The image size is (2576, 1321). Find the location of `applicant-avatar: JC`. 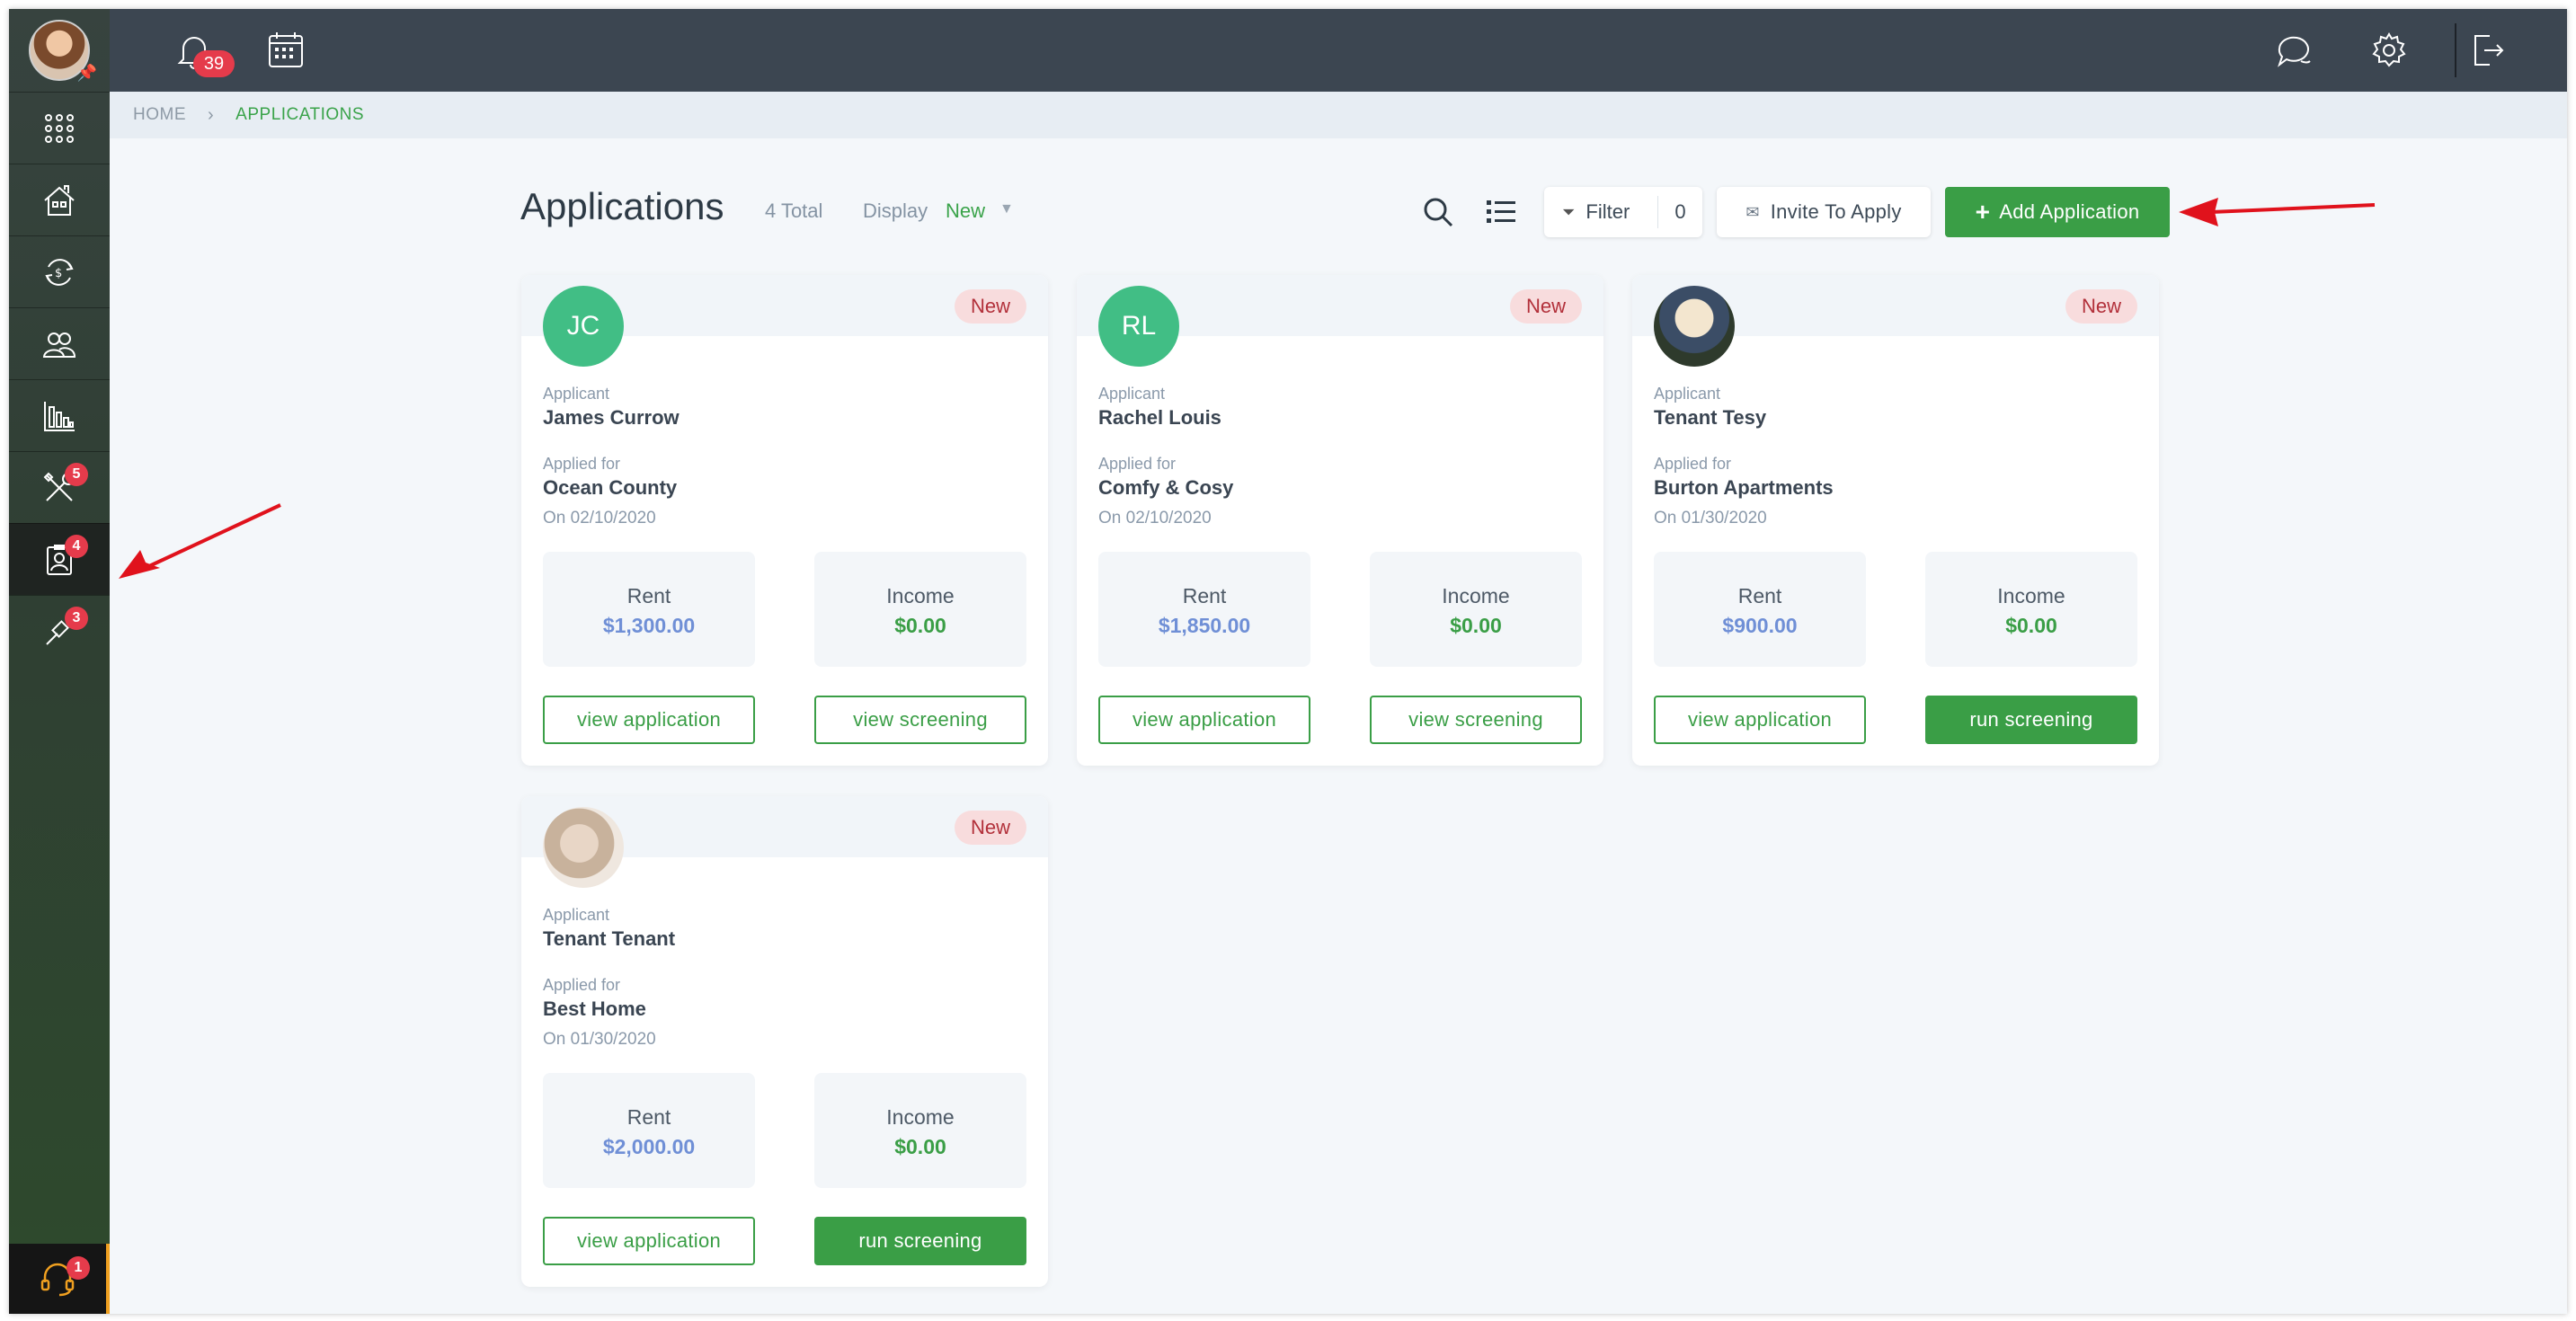

applicant-avatar: JC is located at coordinates (583, 326).